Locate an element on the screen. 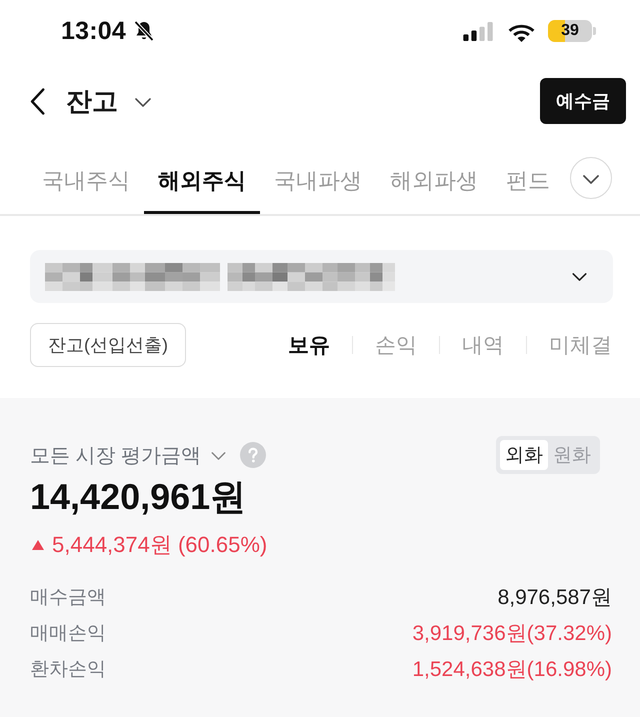  signal-icon is located at coordinates (478, 31).